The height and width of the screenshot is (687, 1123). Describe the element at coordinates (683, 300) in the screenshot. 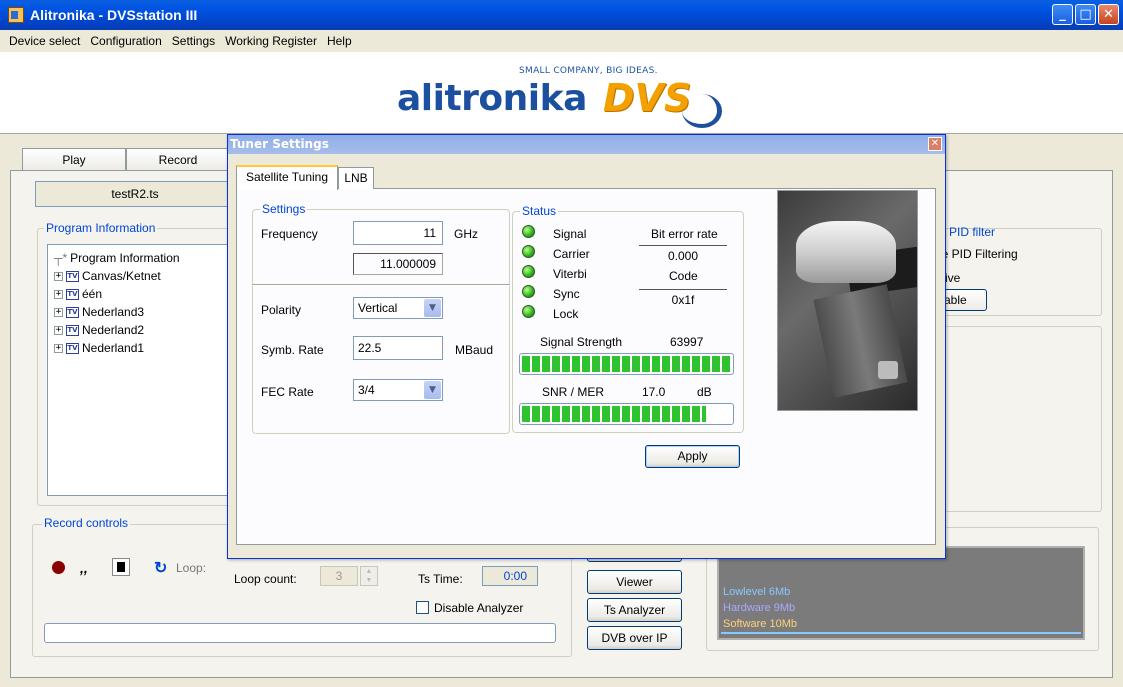

I see `code-value: 0x1f` at that location.